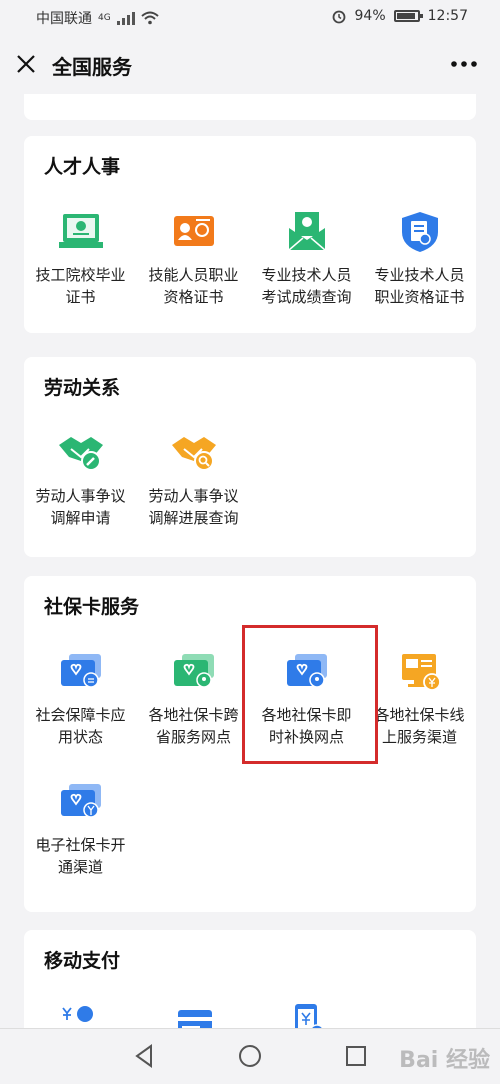  I want to click on service-item: 社会保障卡应 用状态, so click(80, 699).